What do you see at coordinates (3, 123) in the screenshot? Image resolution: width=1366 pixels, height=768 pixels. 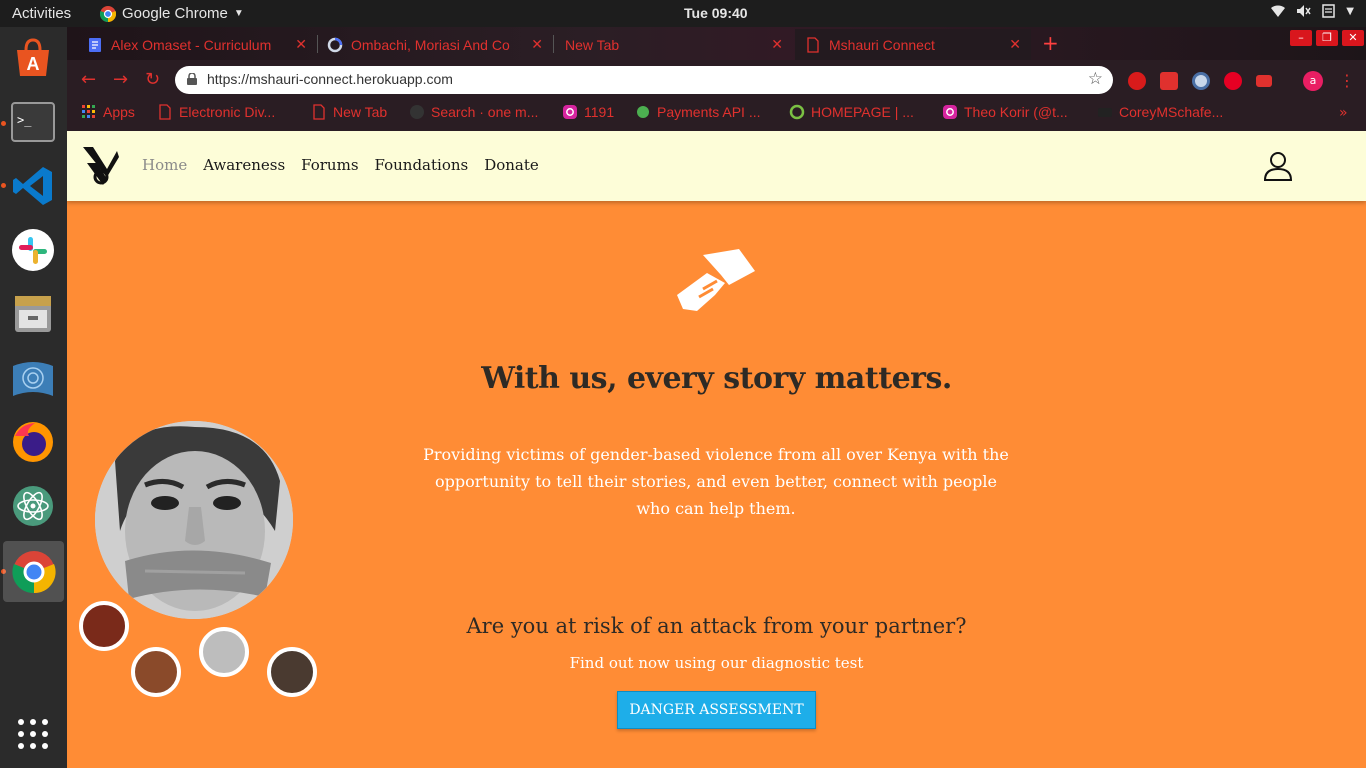 I see `running-indicator` at bounding box center [3, 123].